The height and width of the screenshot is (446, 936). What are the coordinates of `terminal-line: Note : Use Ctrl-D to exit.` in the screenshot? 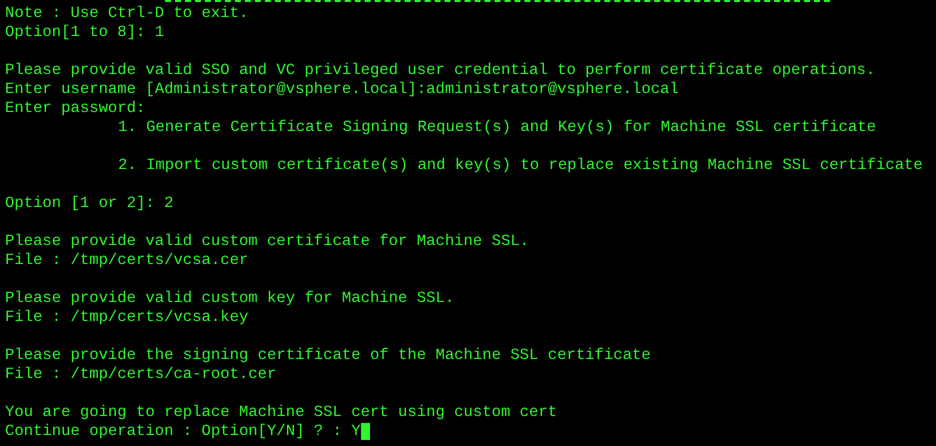 It's located at (126, 13).